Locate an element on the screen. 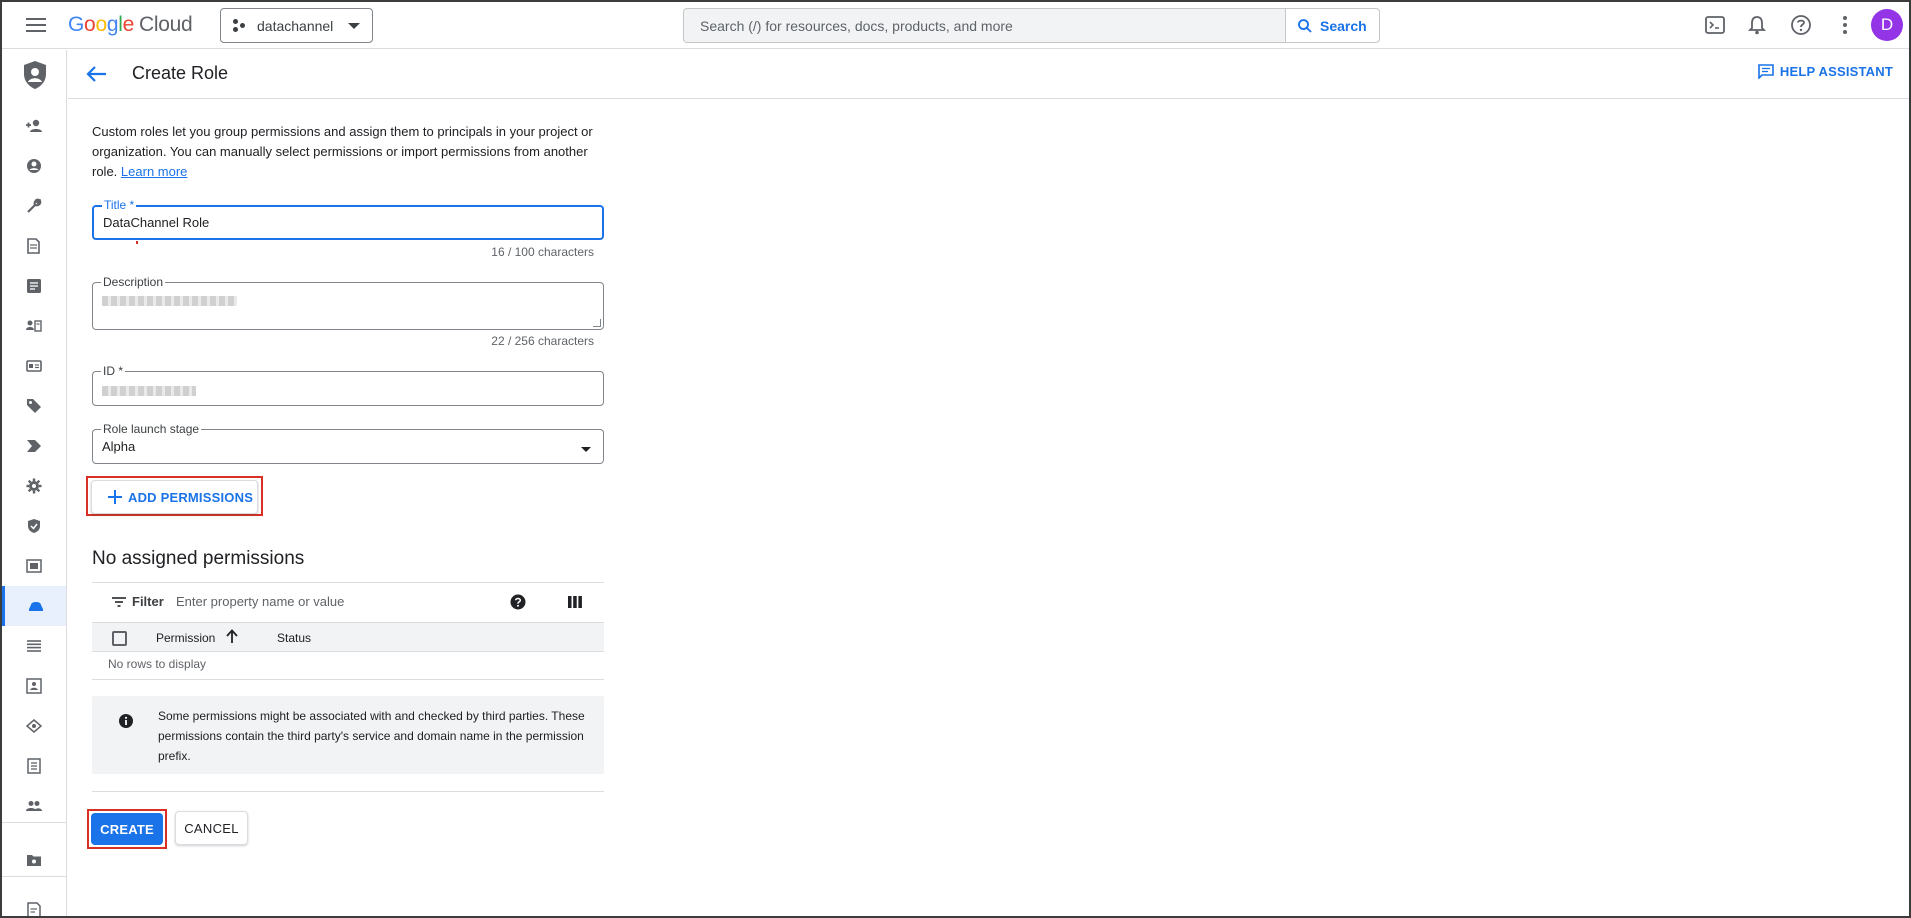 The height and width of the screenshot is (918, 1911). rail-account-circle-icon is located at coordinates (34, 166).